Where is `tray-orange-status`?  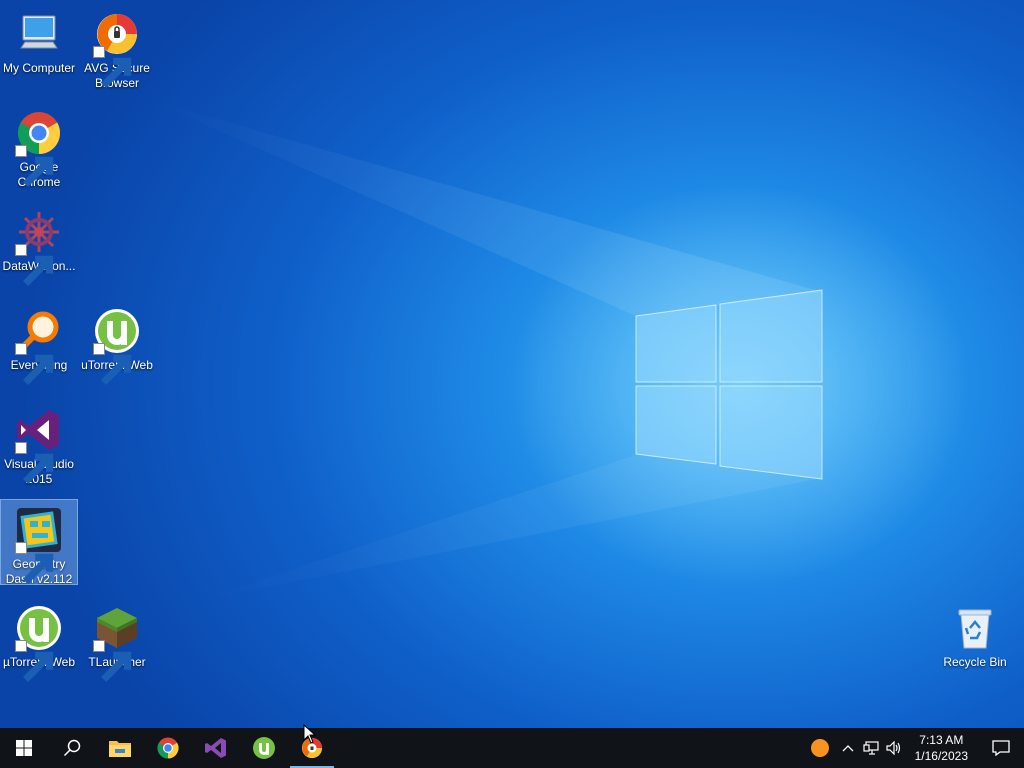 tray-orange-status is located at coordinates (820, 748).